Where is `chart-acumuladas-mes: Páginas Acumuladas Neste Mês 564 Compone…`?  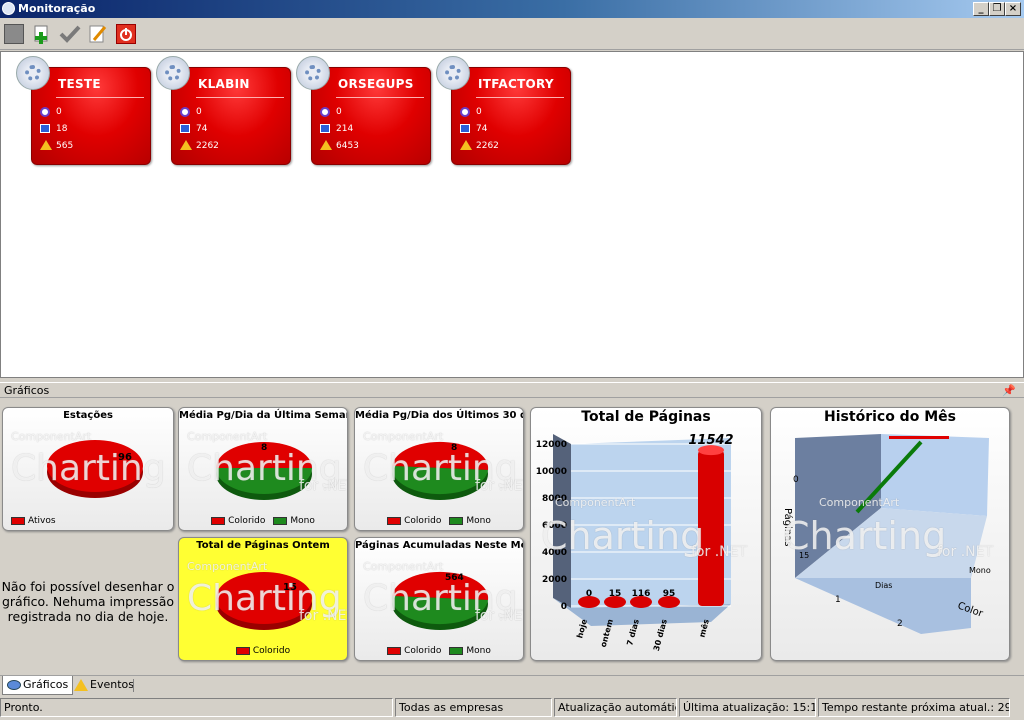
chart-acumuladas-mes: Páginas Acumuladas Neste Mês 564 Compone… is located at coordinates (439, 599).